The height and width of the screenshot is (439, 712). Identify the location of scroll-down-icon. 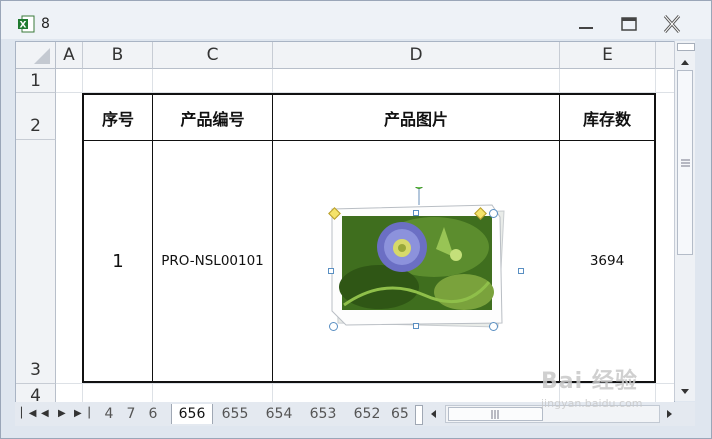
(685, 392).